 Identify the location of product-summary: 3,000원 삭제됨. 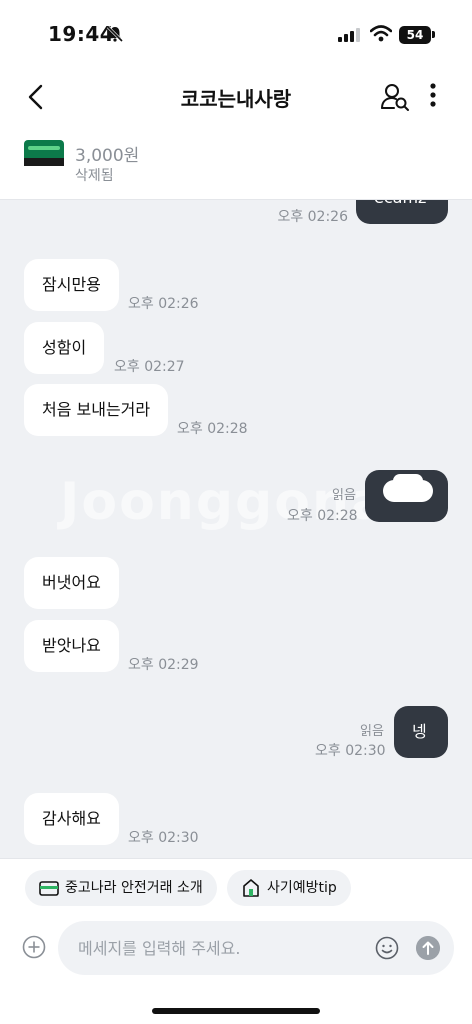
(236, 164).